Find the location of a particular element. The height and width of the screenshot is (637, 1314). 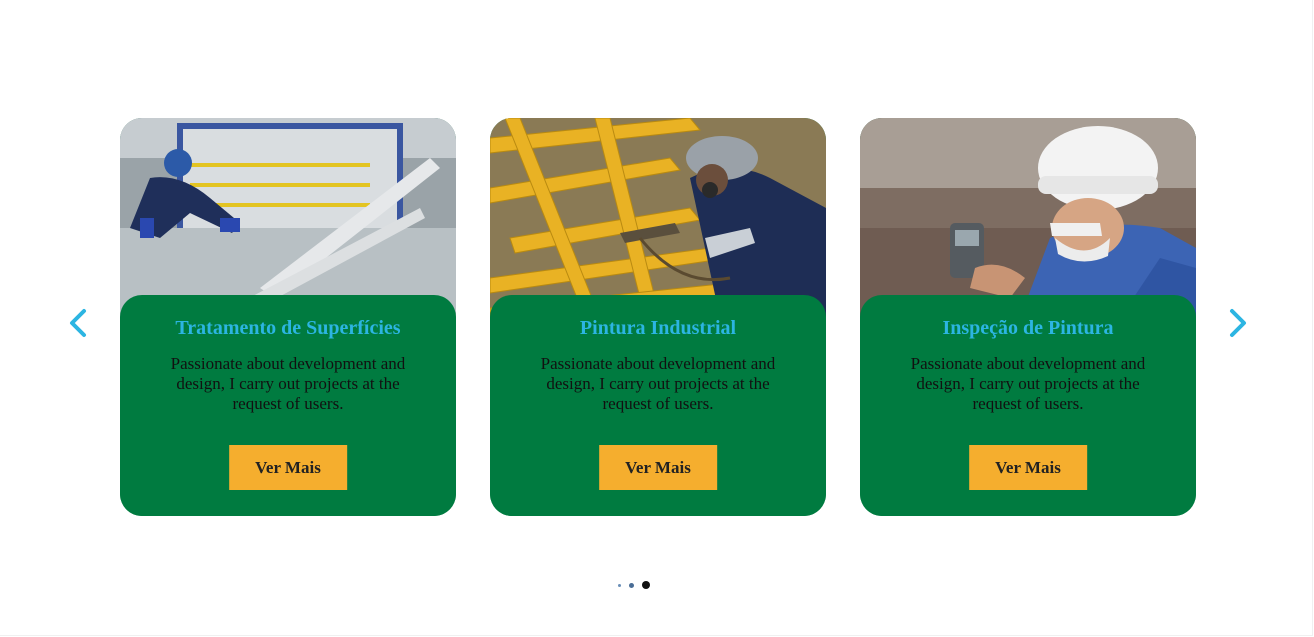

carousel-prev-button is located at coordinates (78, 323).